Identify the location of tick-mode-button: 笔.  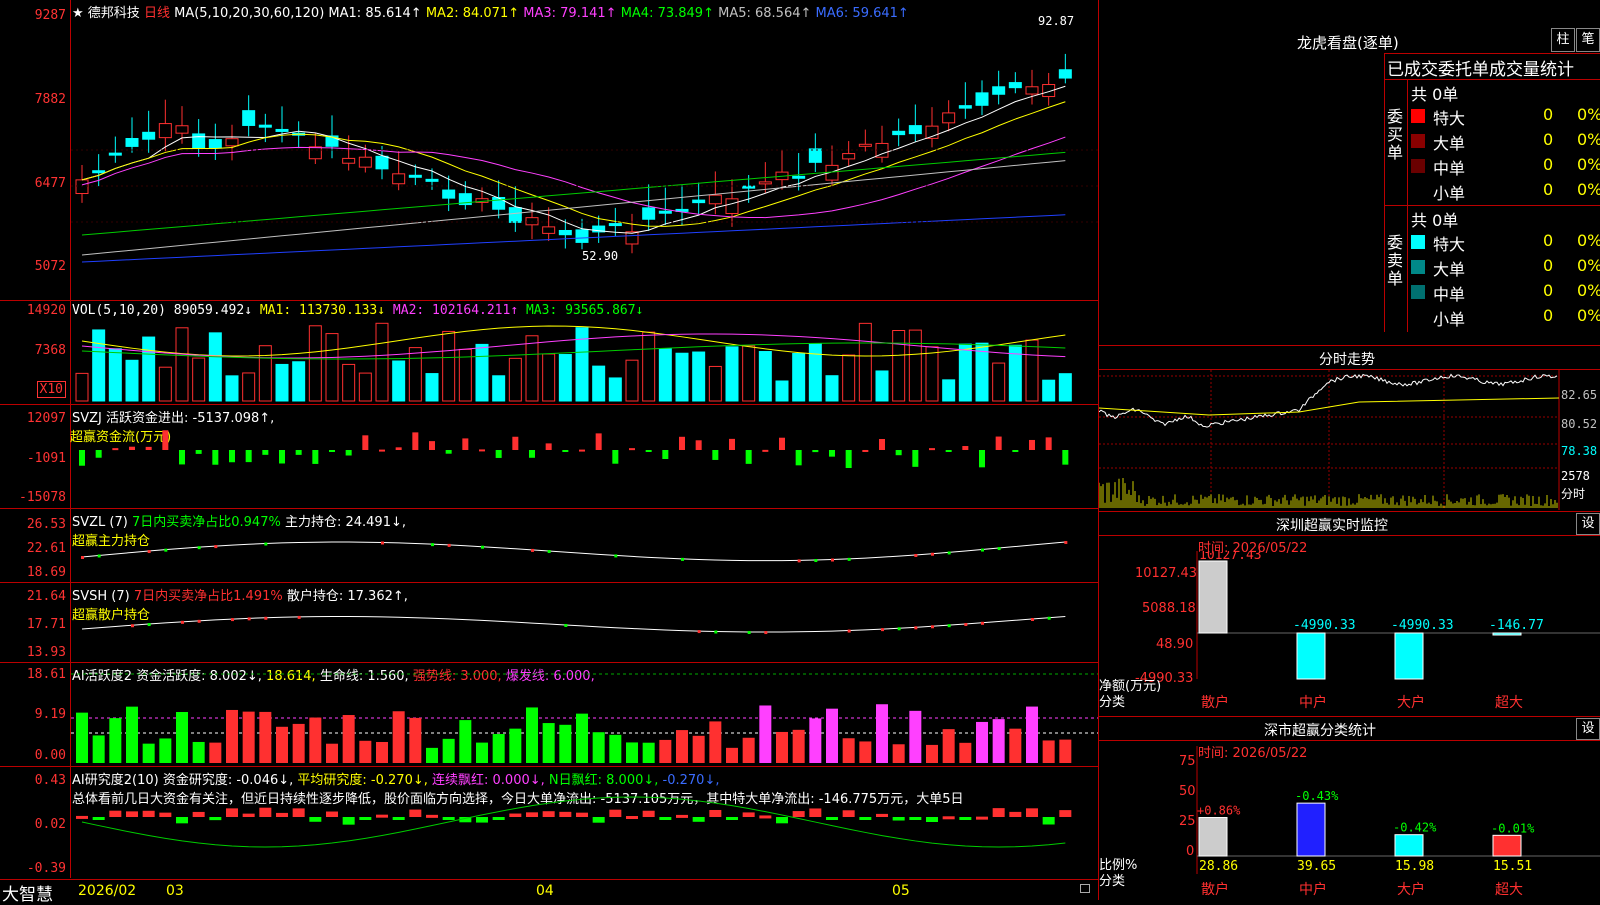
(1588, 40).